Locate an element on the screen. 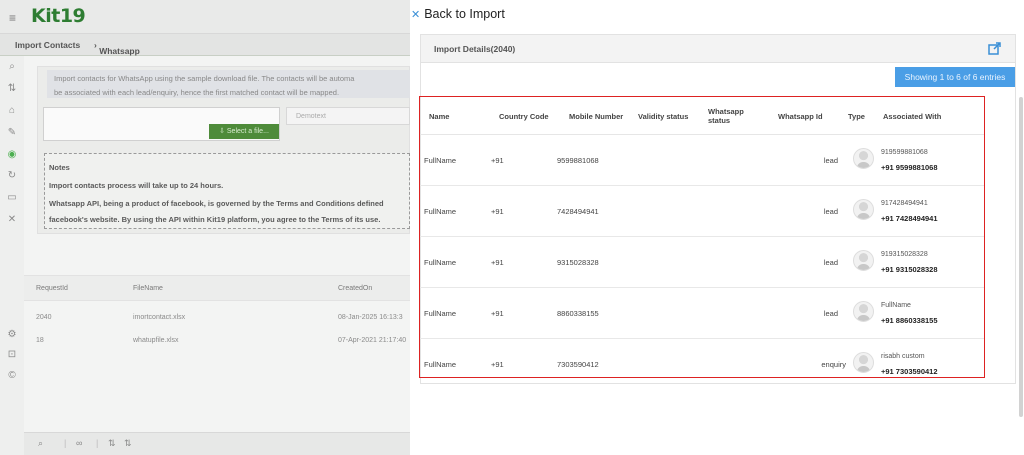 Image resolution: width=1024 pixels, height=455 pixels. col-createdon: CreatedOn is located at coordinates (355, 288).